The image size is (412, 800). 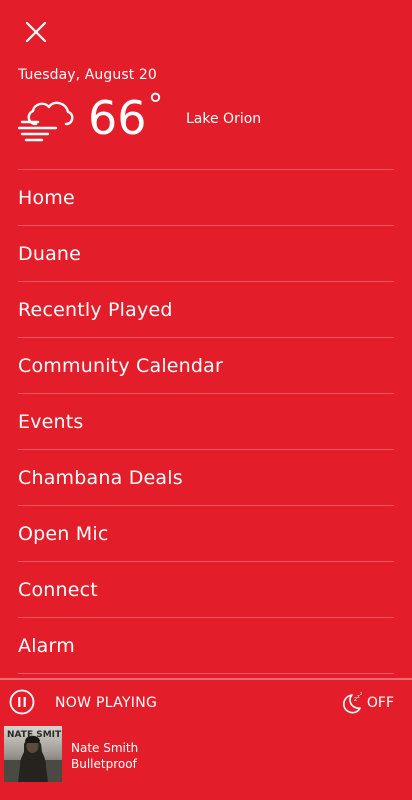 I want to click on now-playing-label: NOW PLAYING, so click(x=106, y=703).